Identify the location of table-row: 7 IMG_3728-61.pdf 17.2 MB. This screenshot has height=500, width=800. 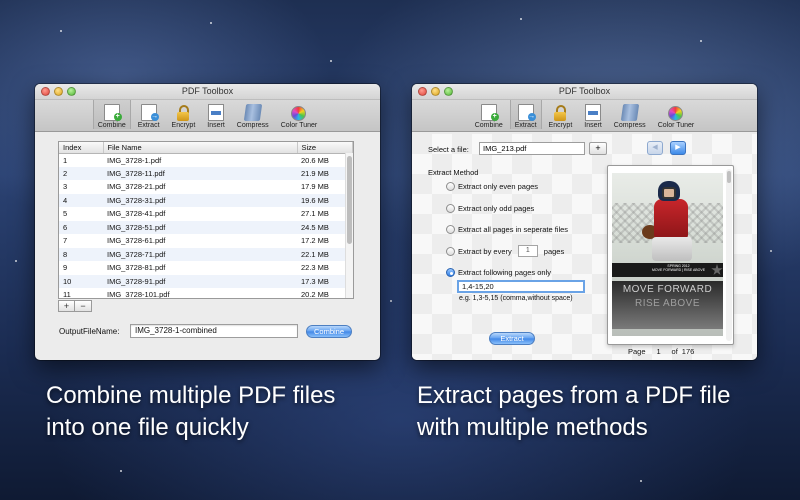
(206, 241).